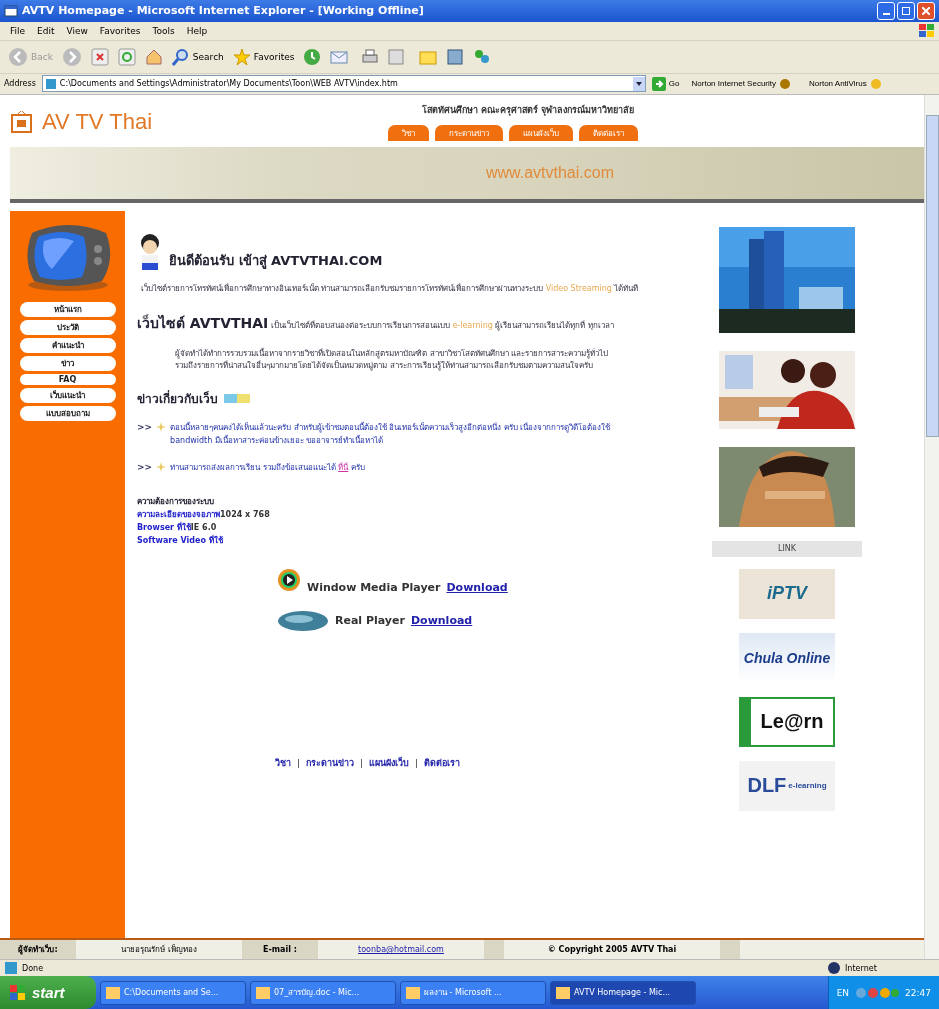  Describe the element at coordinates (67, 309) in the screenshot. I see `sidebar-link: หน้าแรก` at that location.